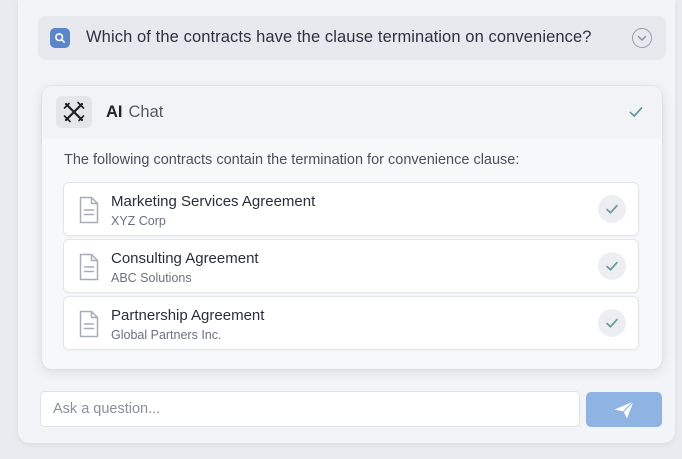  I want to click on contract-item: Consulting Agreement ABC Solutions, so click(351, 266).